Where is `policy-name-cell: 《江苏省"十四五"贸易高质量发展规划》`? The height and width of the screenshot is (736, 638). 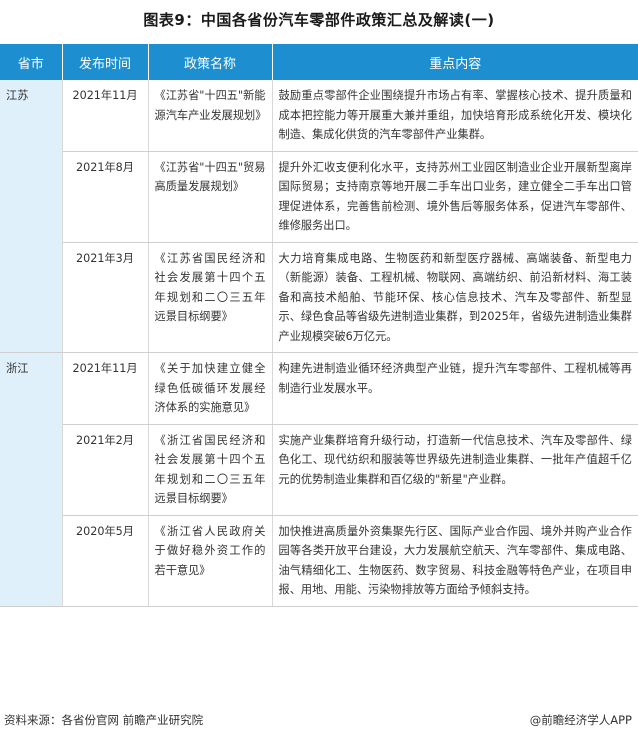 policy-name-cell: 《江苏省"十四五"贸易高质量发展规划》 is located at coordinates (210, 197).